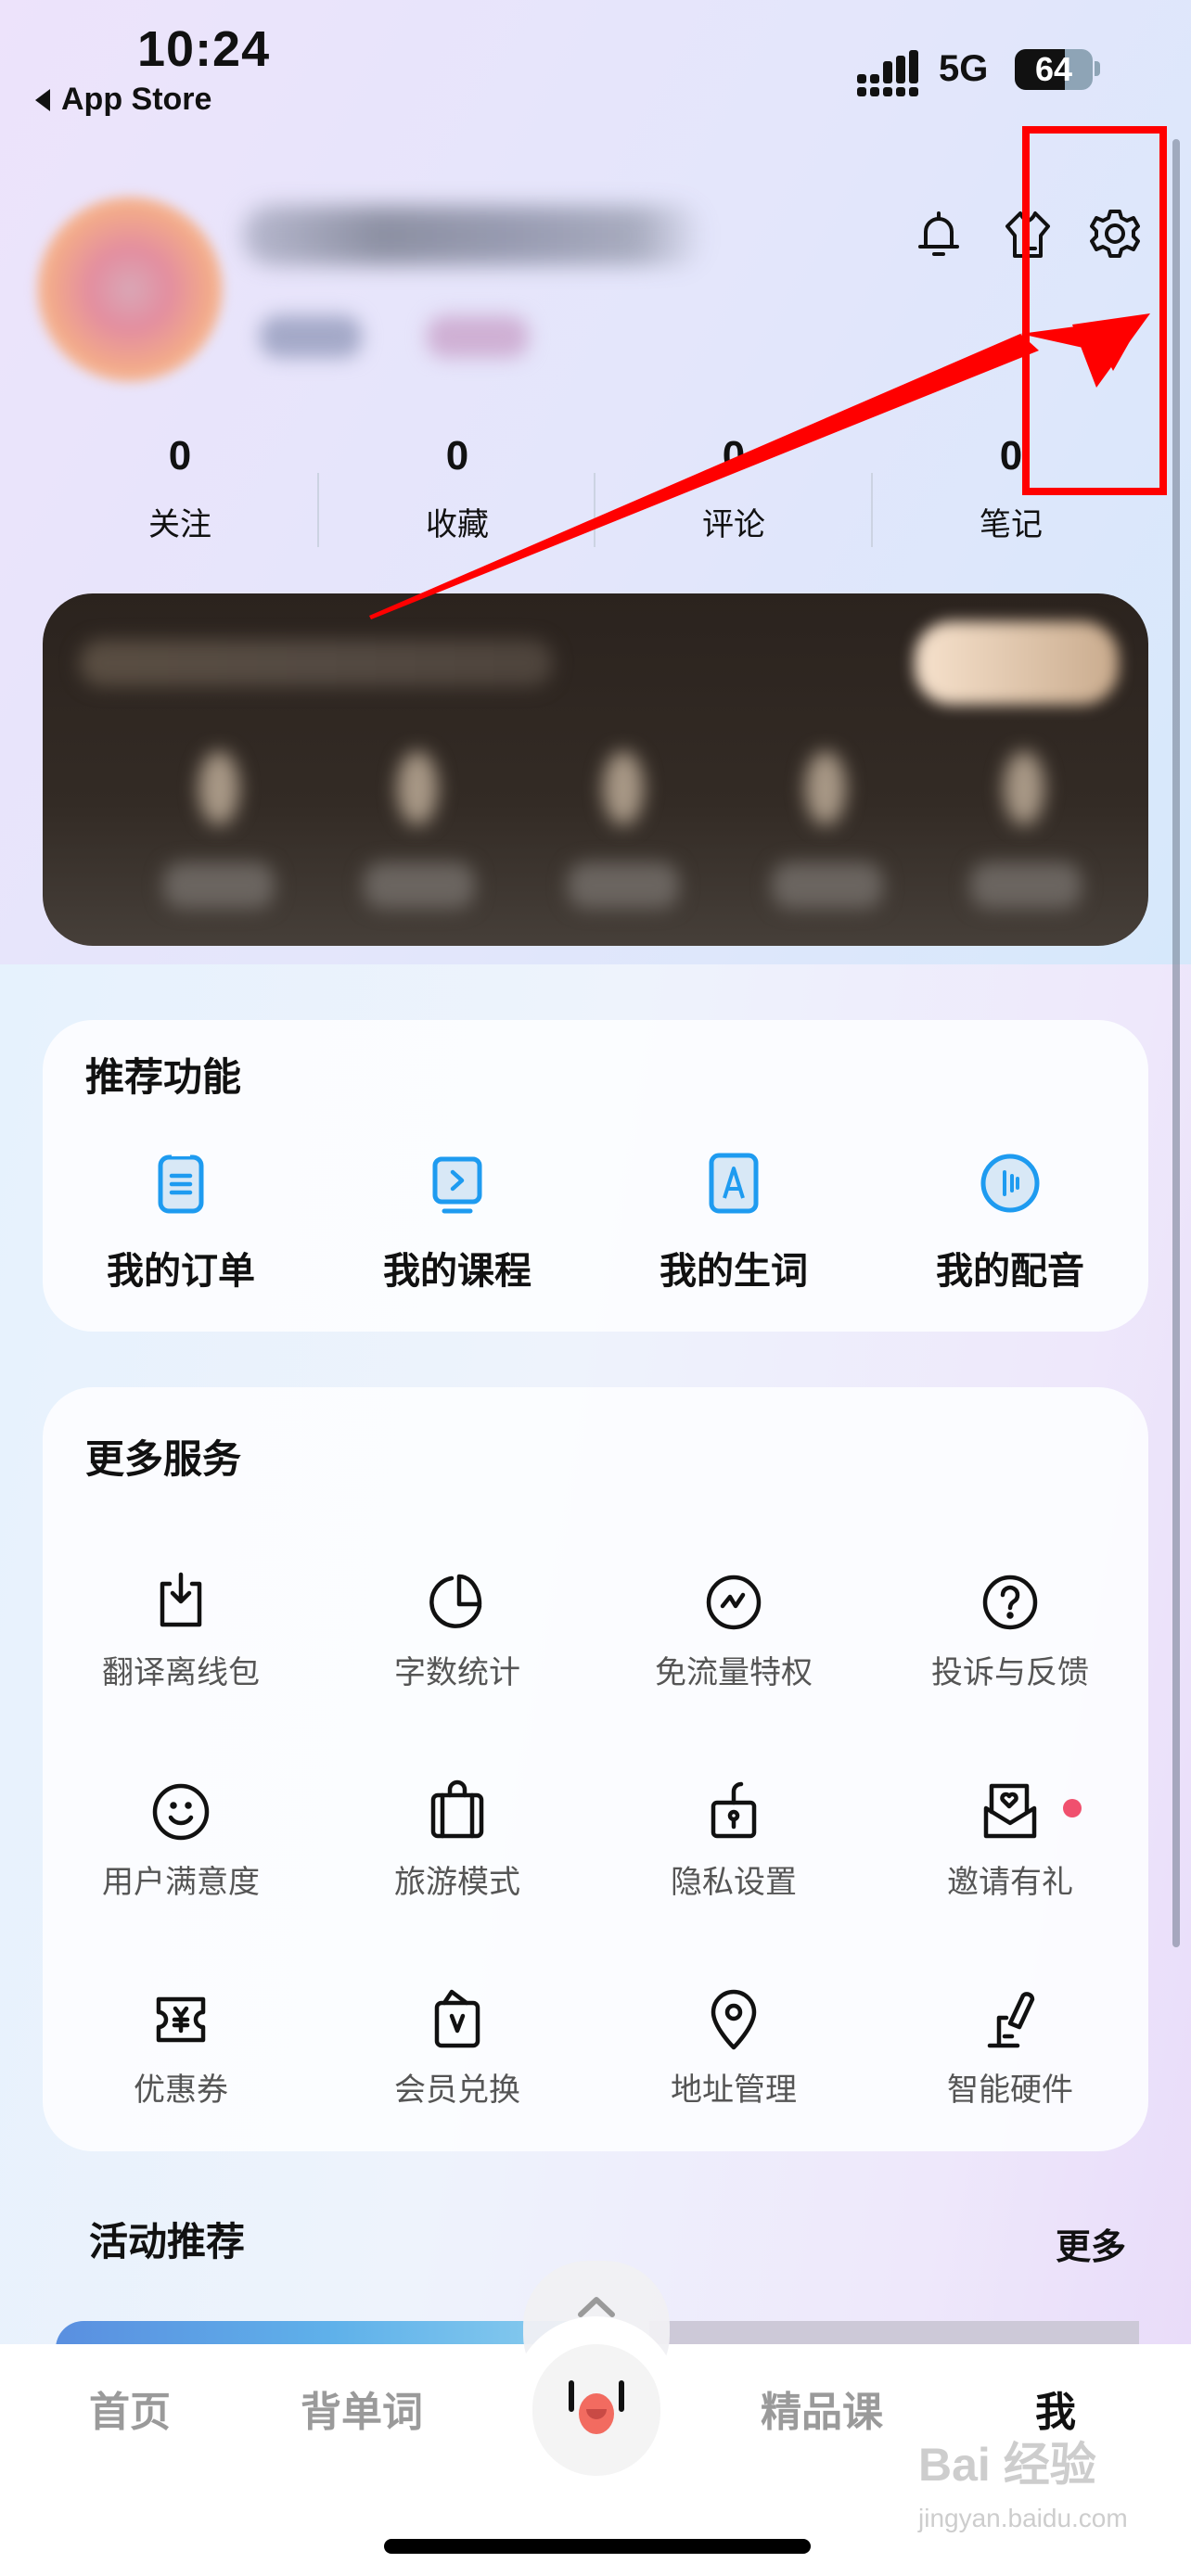 This screenshot has width=1191, height=2576. Describe the element at coordinates (1010, 1840) in the screenshot. I see `service-invite: 邀请有礼` at that location.